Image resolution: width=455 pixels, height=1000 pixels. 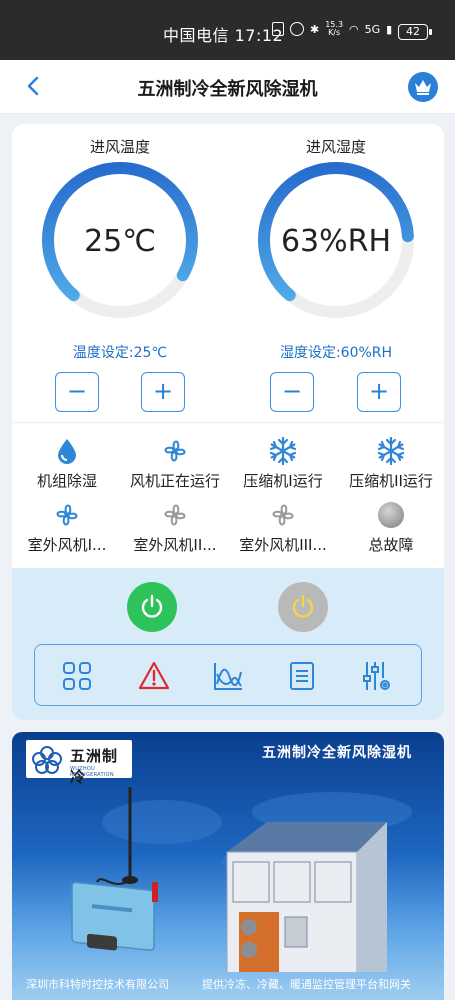 What do you see at coordinates (119, 147) in the screenshot?
I see `temperature-gauge-label: 进风温度` at bounding box center [119, 147].